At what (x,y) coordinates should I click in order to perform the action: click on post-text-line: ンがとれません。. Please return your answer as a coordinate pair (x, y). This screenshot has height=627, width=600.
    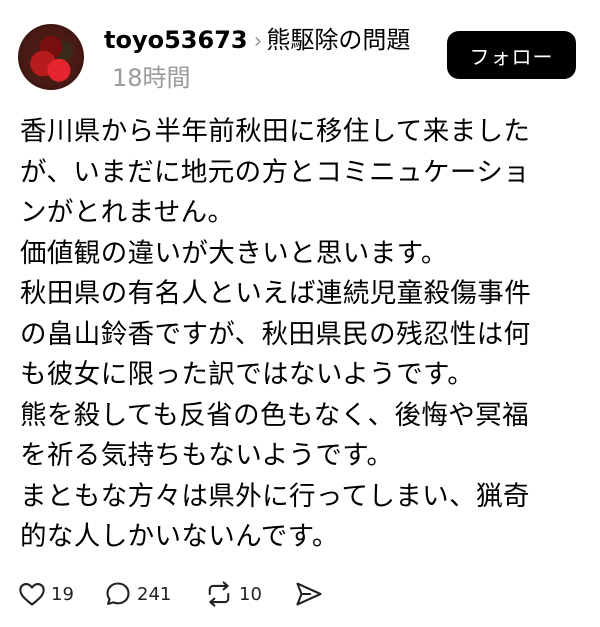
    Looking at the image, I should click on (127, 212).